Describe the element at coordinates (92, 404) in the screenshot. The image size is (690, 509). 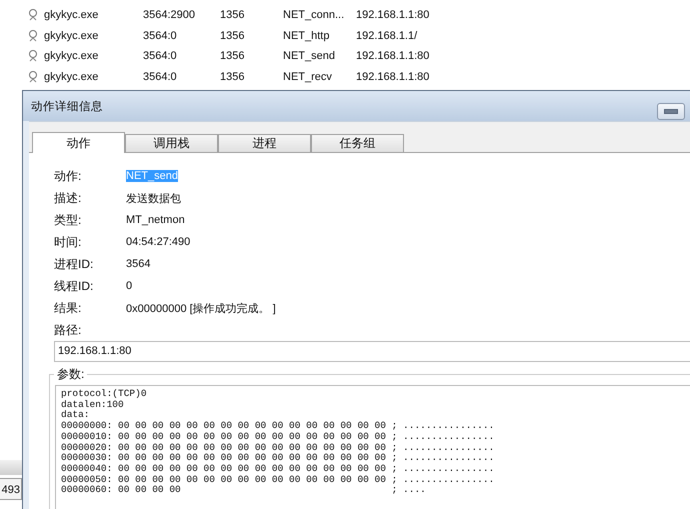
I see `params-line: datalen:100` at that location.